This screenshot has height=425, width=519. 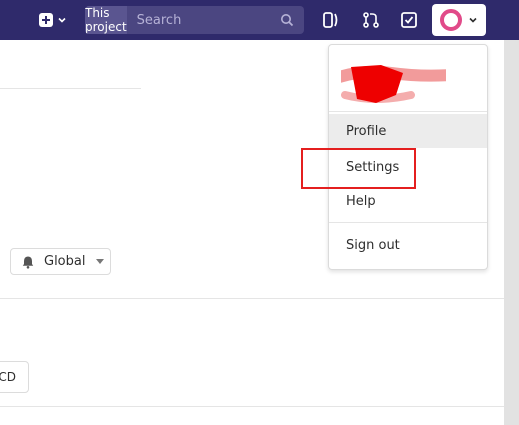 What do you see at coordinates (65, 261) in the screenshot?
I see `notification-level-label: Global` at bounding box center [65, 261].